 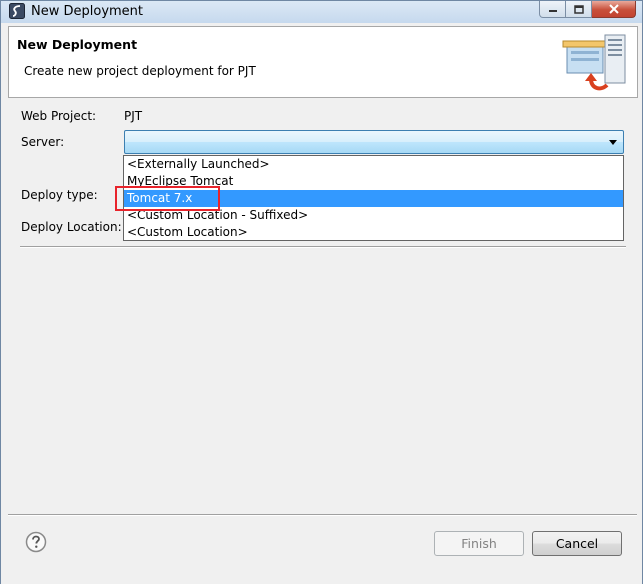 I want to click on help-icon, so click(x=36, y=542).